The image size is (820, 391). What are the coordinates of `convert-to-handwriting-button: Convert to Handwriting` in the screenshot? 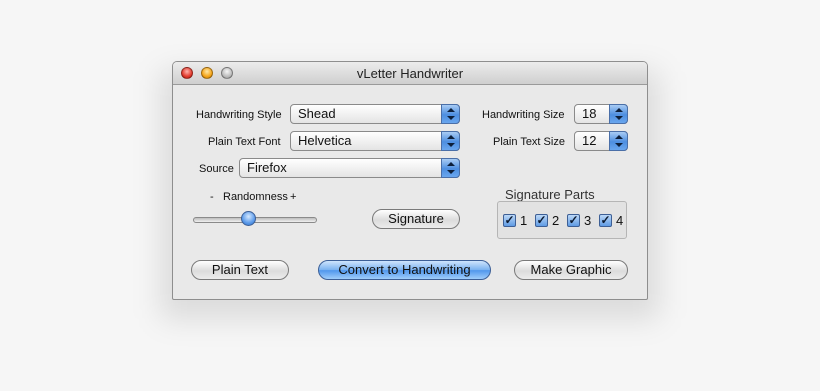 It's located at (404, 270).